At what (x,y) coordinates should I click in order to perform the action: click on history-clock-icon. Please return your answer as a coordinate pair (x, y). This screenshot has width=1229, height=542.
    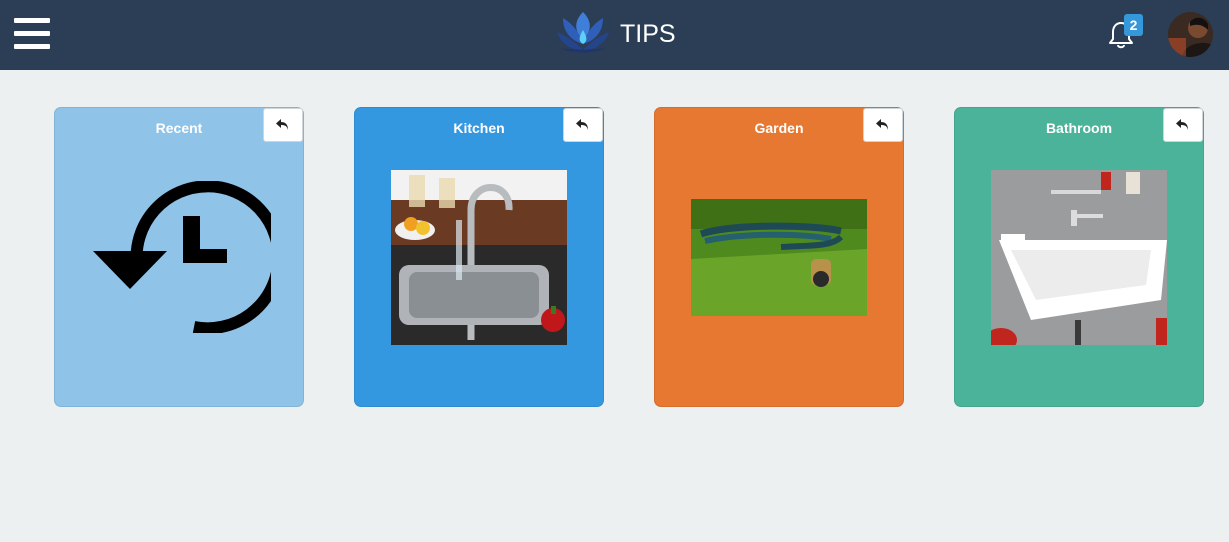
    Looking at the image, I should click on (182, 257).